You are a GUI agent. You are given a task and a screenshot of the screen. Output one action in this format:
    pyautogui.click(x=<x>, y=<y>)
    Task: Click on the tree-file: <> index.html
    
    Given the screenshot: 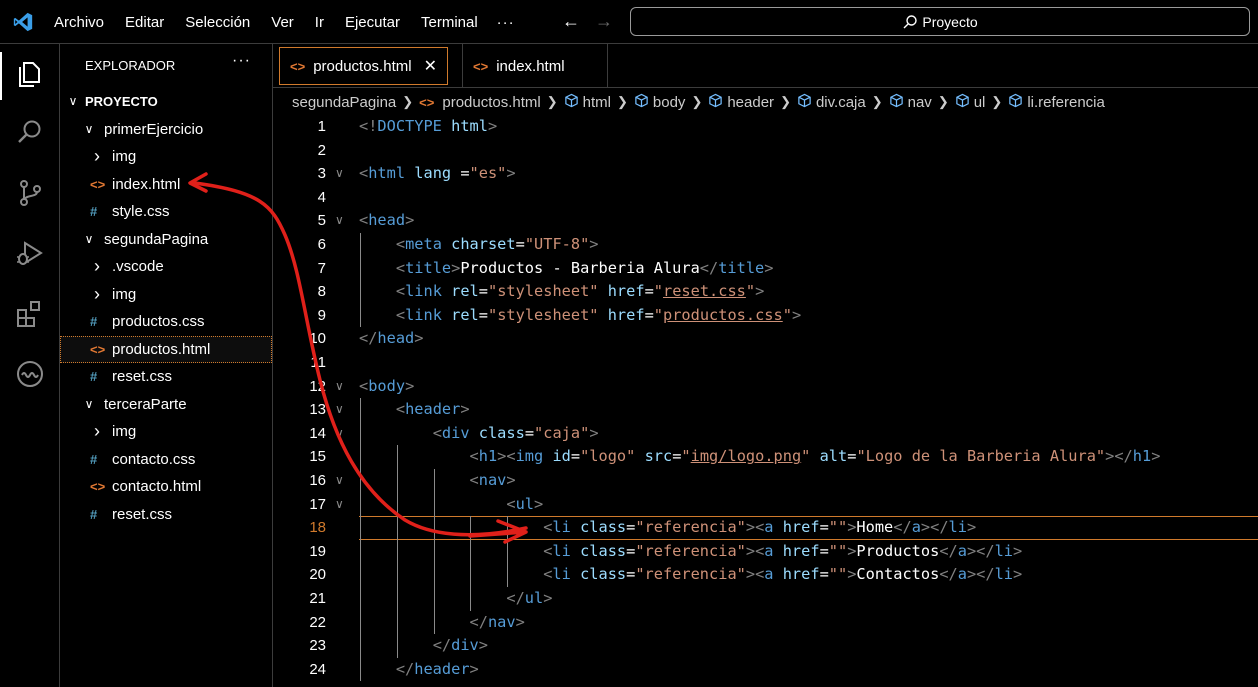 What is the action you would take?
    pyautogui.click(x=166, y=185)
    